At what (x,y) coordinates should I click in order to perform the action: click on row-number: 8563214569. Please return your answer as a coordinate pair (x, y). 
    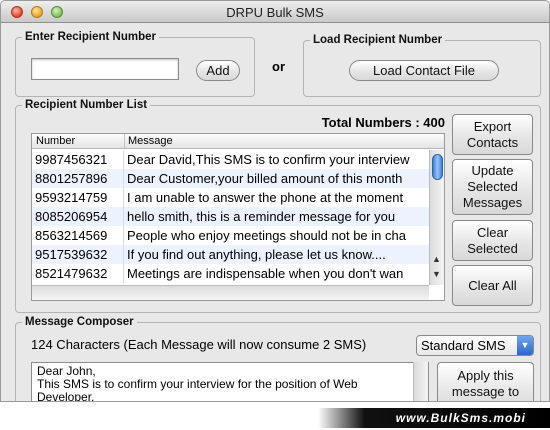
    Looking at the image, I should click on (71, 235).